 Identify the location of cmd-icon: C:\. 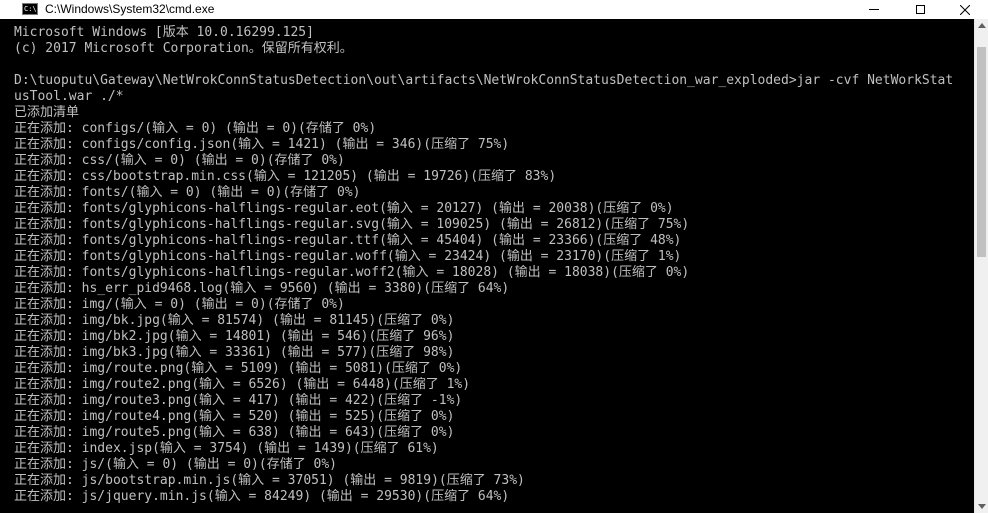
(30, 9).